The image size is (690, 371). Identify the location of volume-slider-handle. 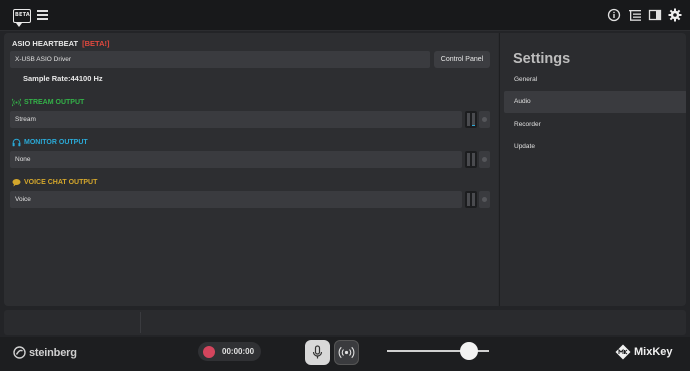
(468, 351).